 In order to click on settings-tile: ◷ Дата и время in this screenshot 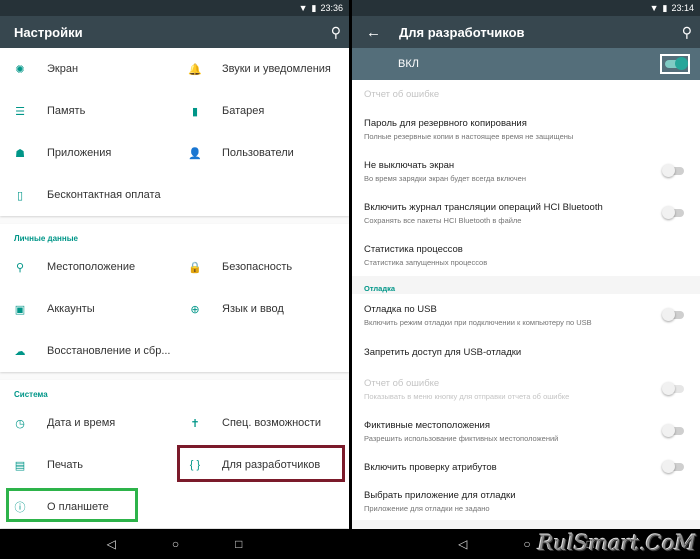, I will do `click(87, 423)`.